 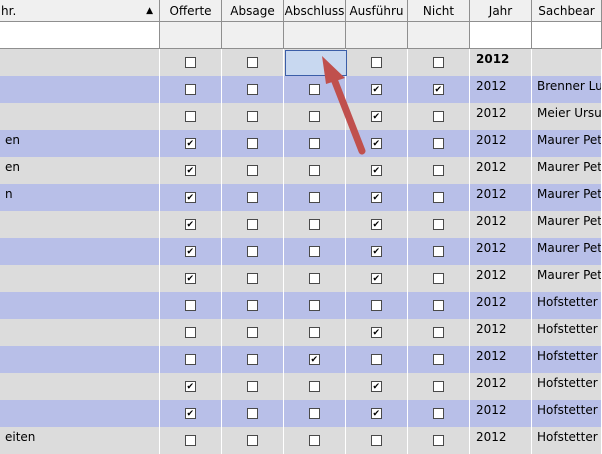 What do you see at coordinates (191, 35) in the screenshot?
I see `filter-offerte` at bounding box center [191, 35].